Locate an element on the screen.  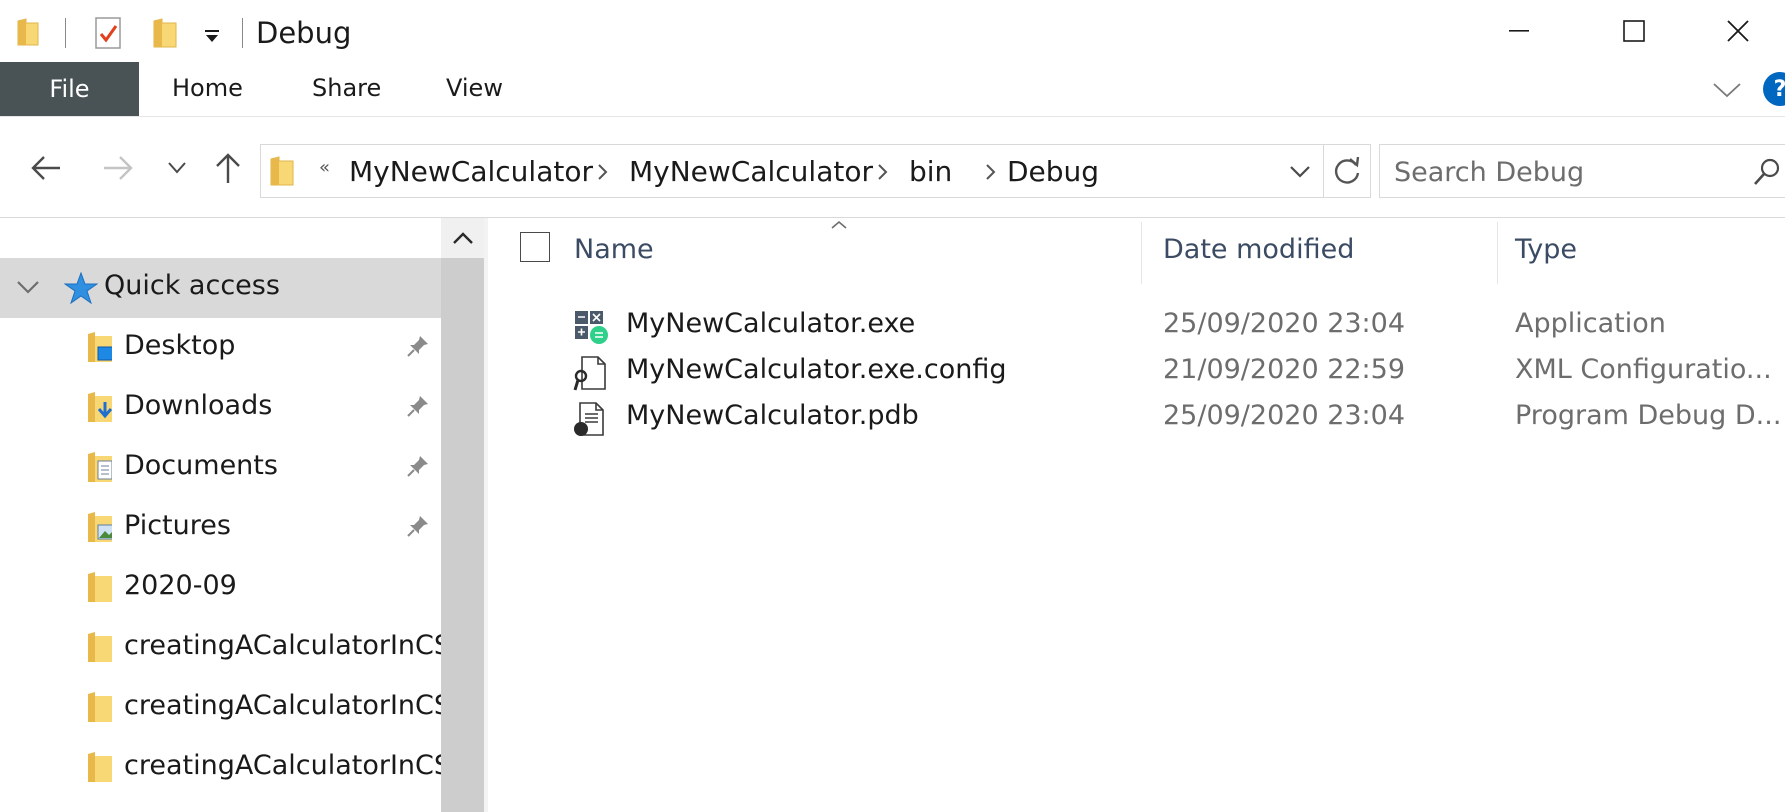
recent-locations-button is located at coordinates (177, 168).